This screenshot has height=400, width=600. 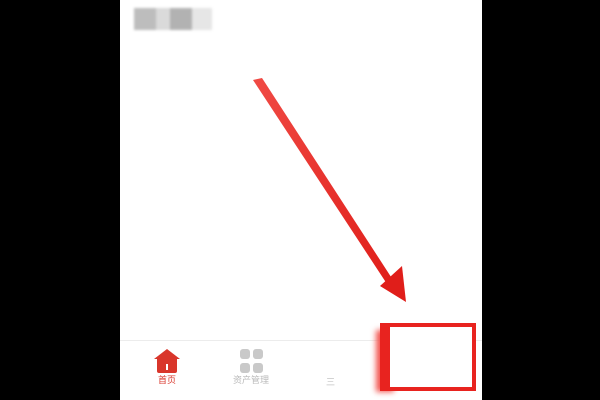 What do you see at coordinates (166, 381) in the screenshot?
I see `tab-home-label: 首页` at bounding box center [166, 381].